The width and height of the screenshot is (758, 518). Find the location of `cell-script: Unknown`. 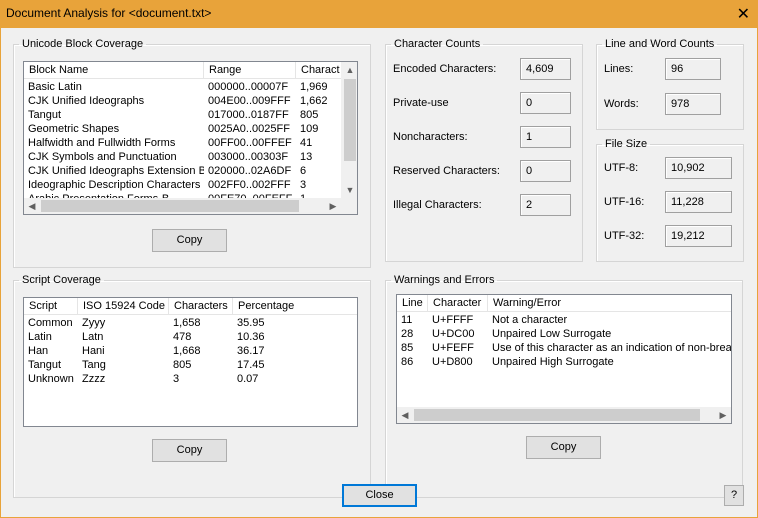

cell-script: Unknown is located at coordinates (51, 379).